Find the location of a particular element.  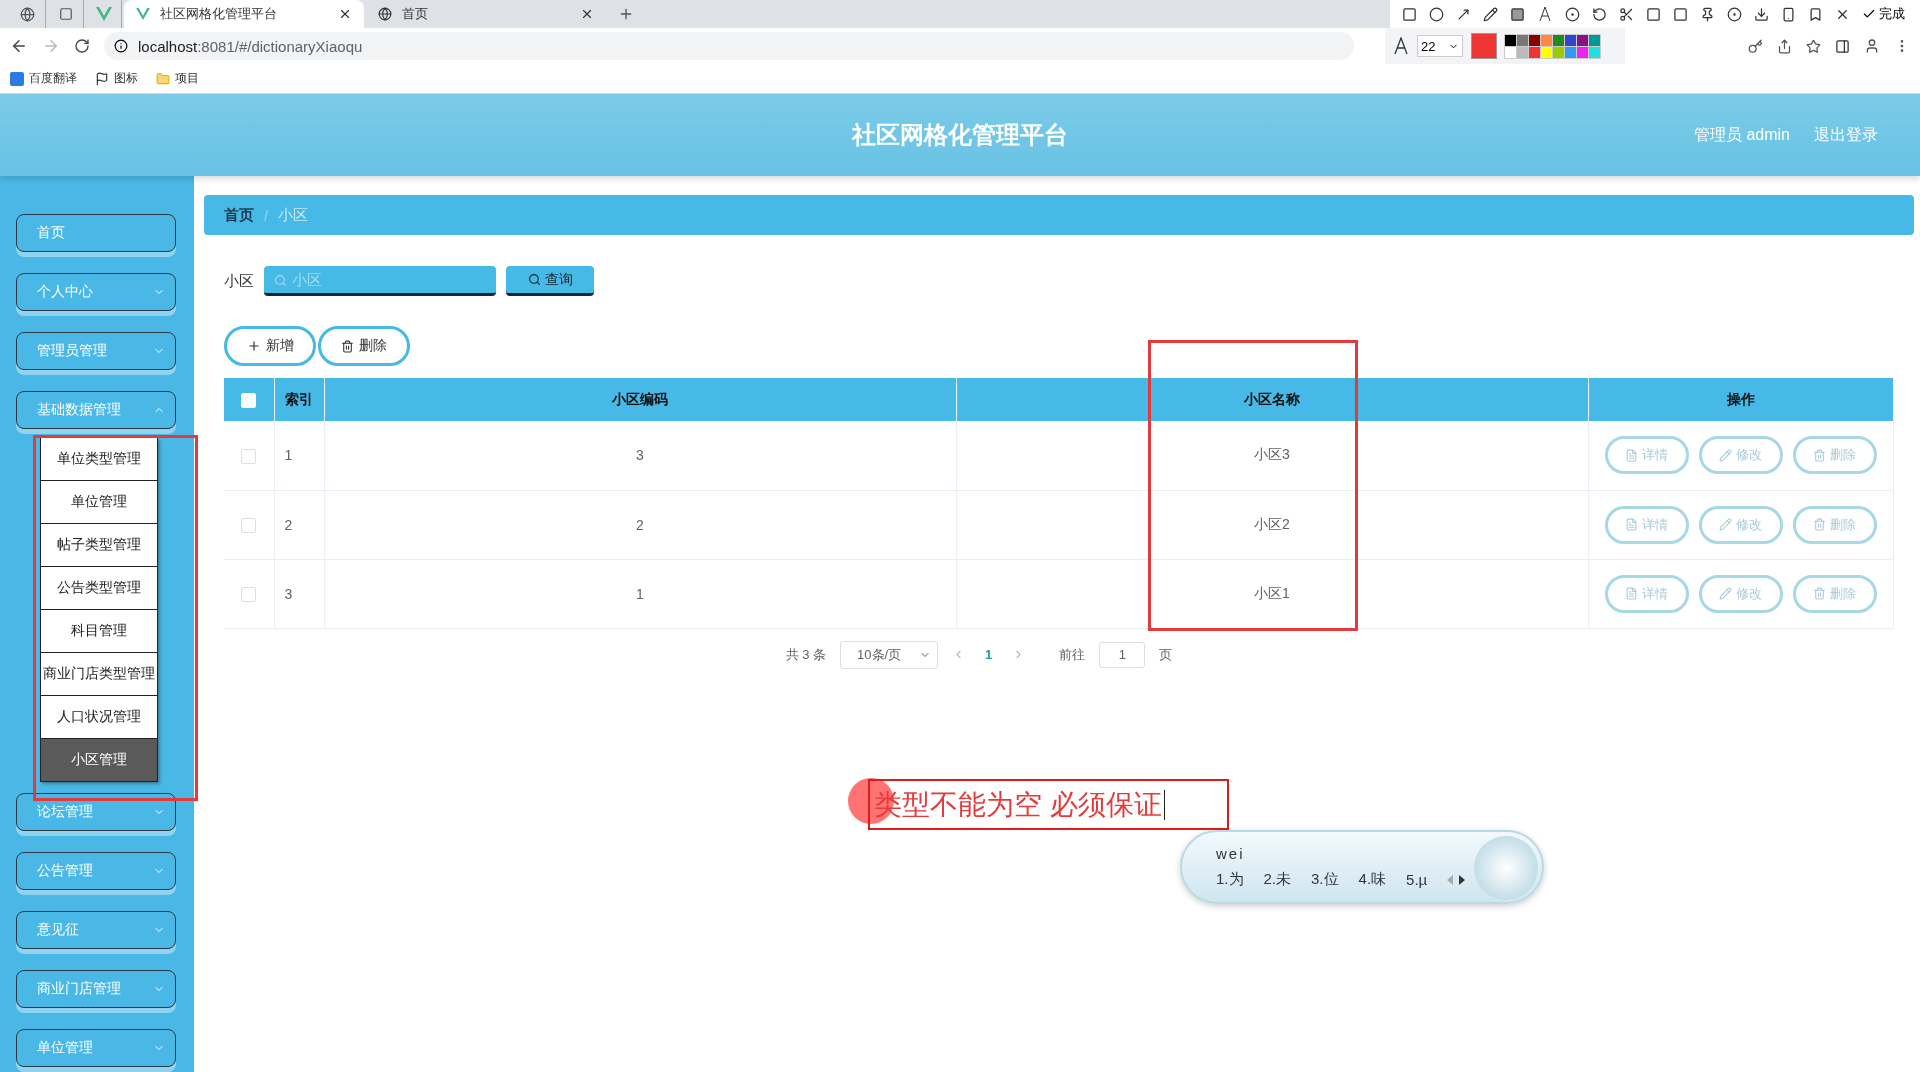

check-icon is located at coordinates (1869, 14).